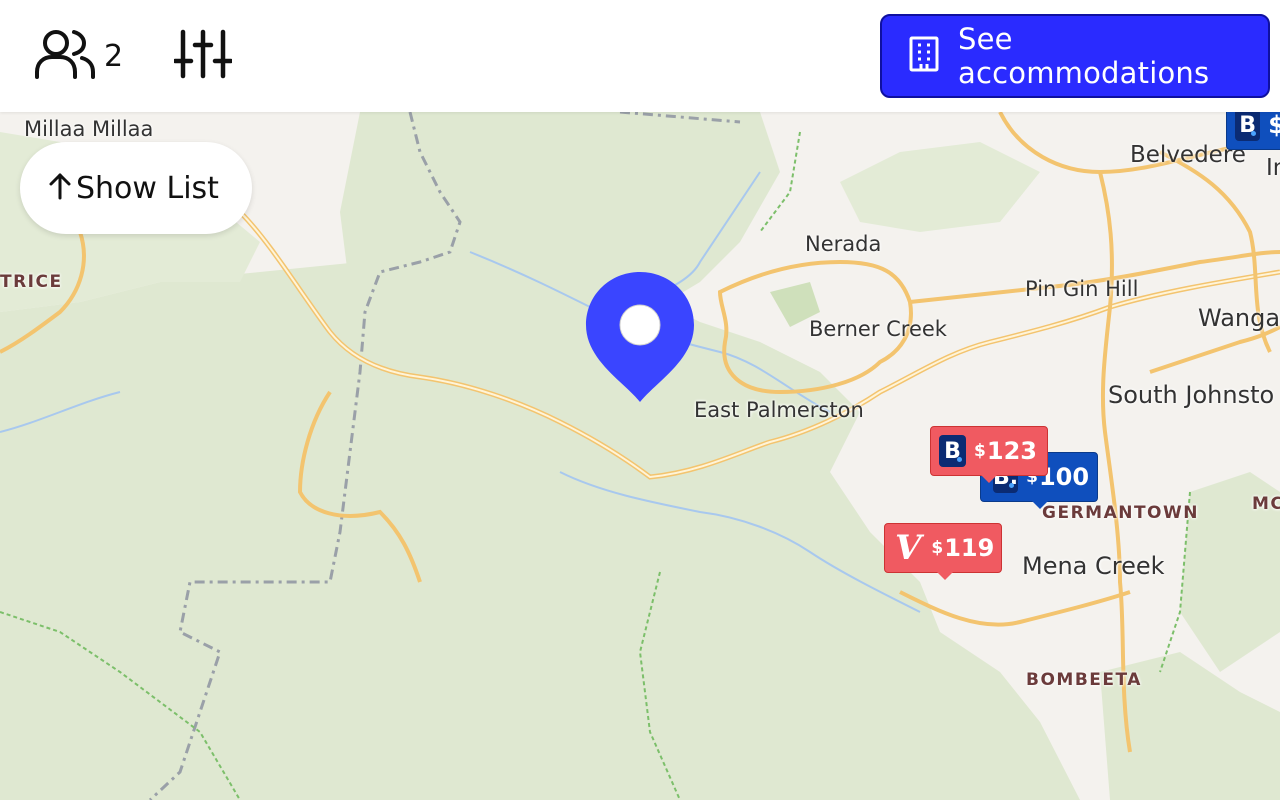  What do you see at coordinates (1191, 395) in the screenshot?
I see `place-label: South Johnsto` at bounding box center [1191, 395].